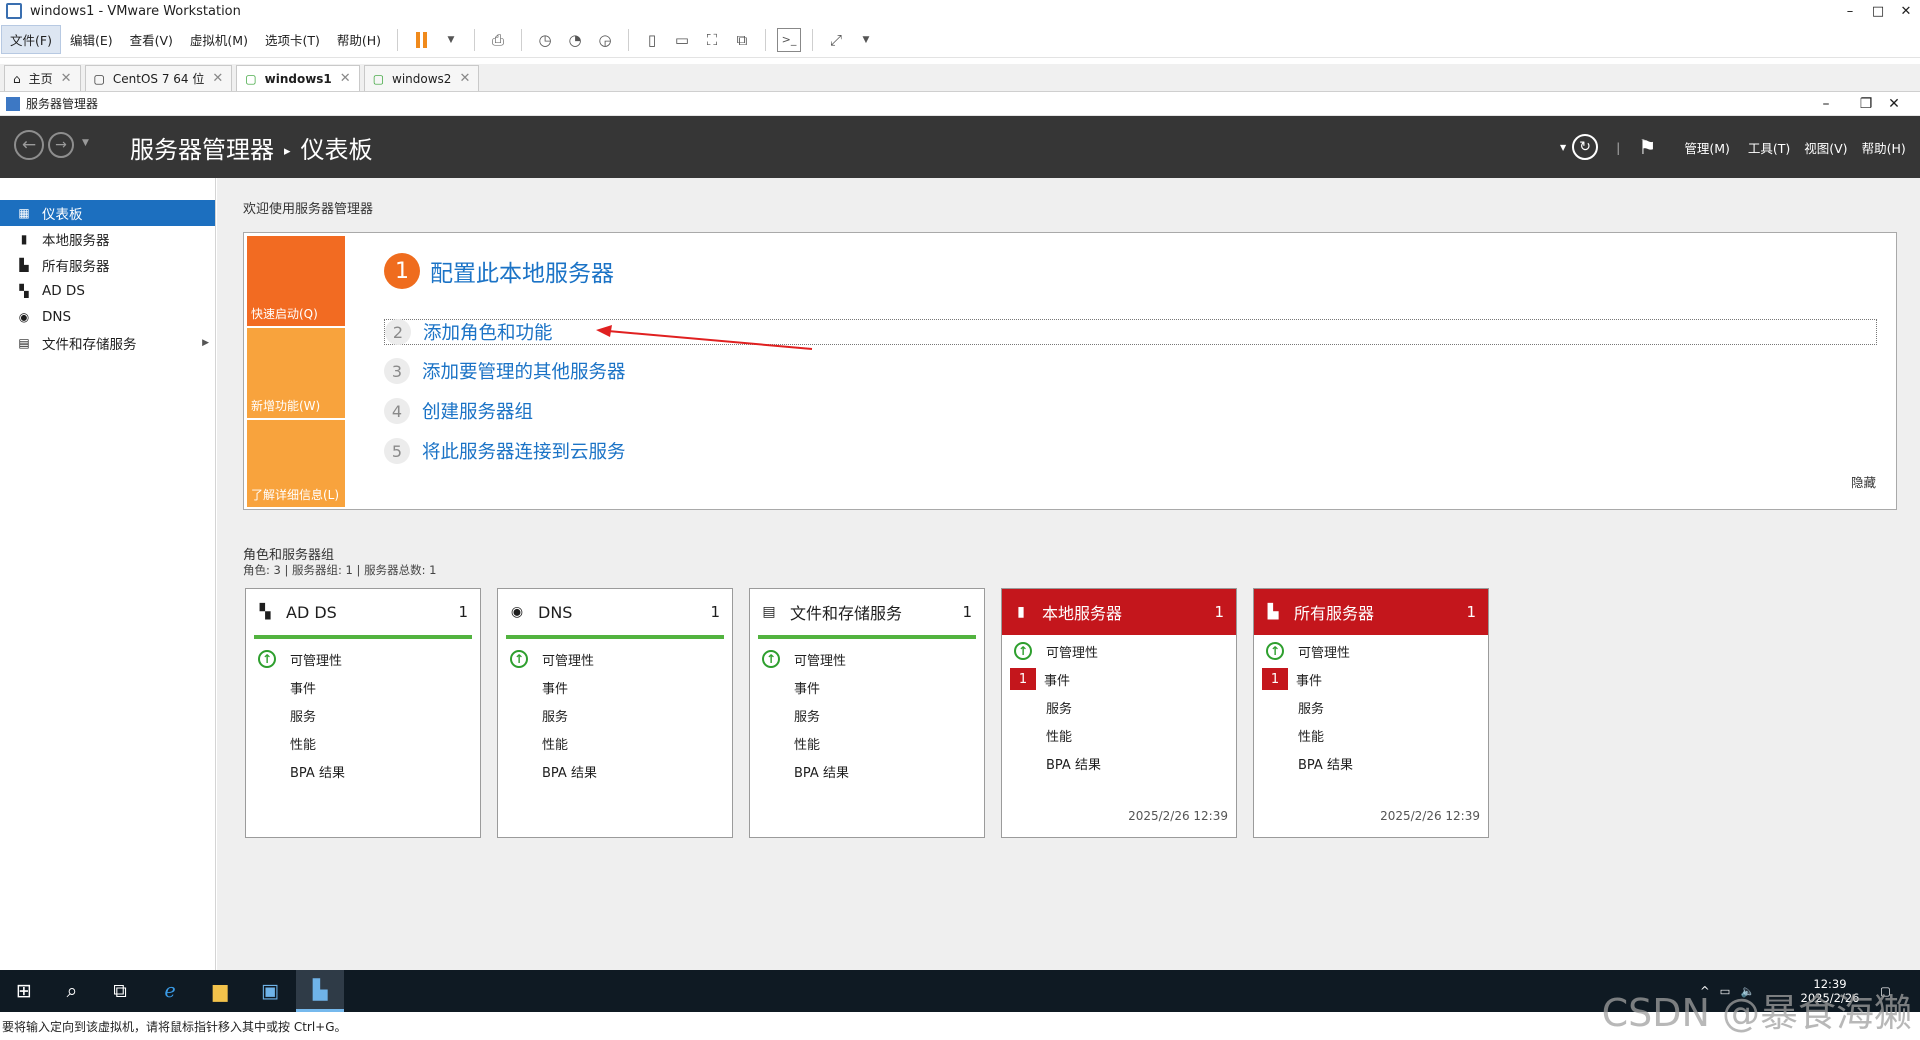 The width and height of the screenshot is (1920, 1040). What do you see at coordinates (505, 371) in the screenshot?
I see `step-add-other-servers: 3 添加要管理的其他服务器` at bounding box center [505, 371].